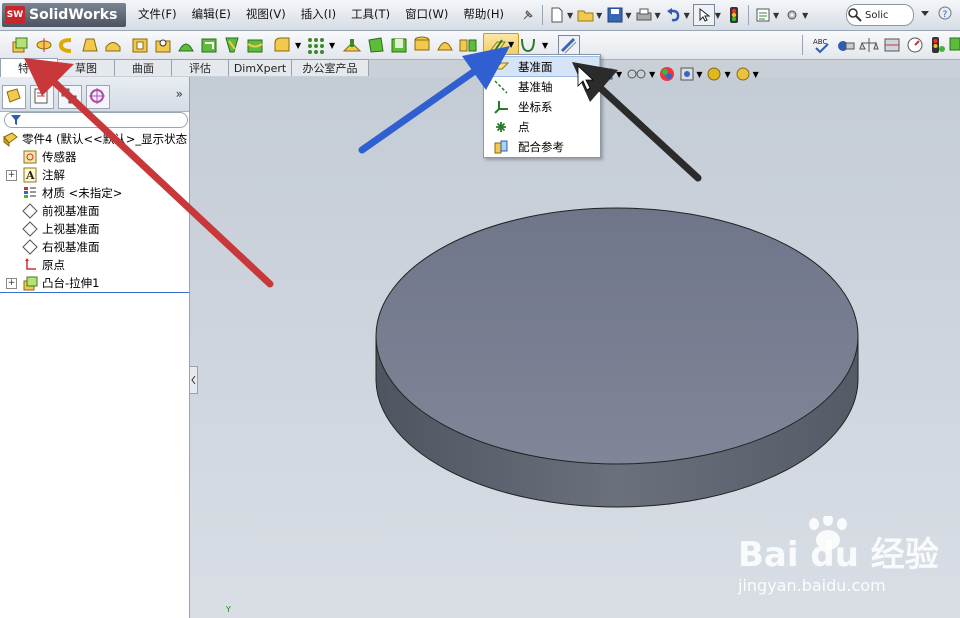  I want to click on save-icon, so click(615, 15).